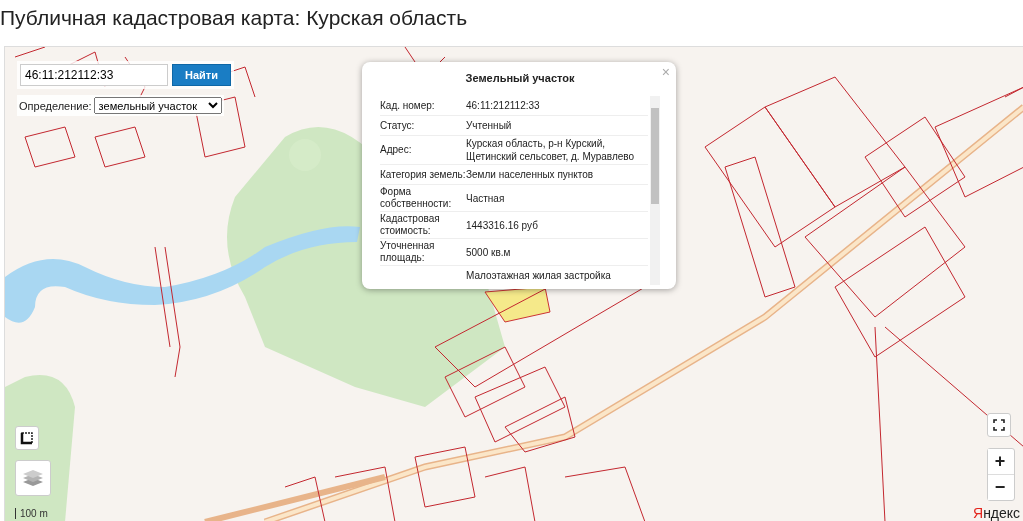 The image size is (1023, 521). What do you see at coordinates (27, 438) in the screenshot?
I see `ruler-icon` at bounding box center [27, 438].